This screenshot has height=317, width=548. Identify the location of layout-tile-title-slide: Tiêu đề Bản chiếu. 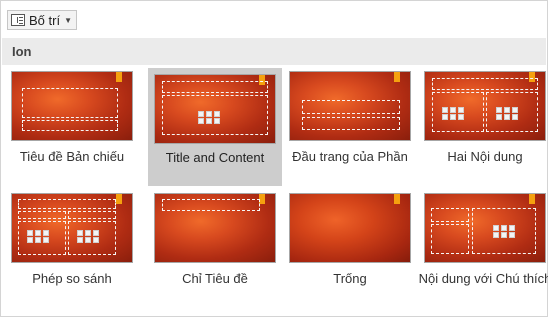
(72, 125).